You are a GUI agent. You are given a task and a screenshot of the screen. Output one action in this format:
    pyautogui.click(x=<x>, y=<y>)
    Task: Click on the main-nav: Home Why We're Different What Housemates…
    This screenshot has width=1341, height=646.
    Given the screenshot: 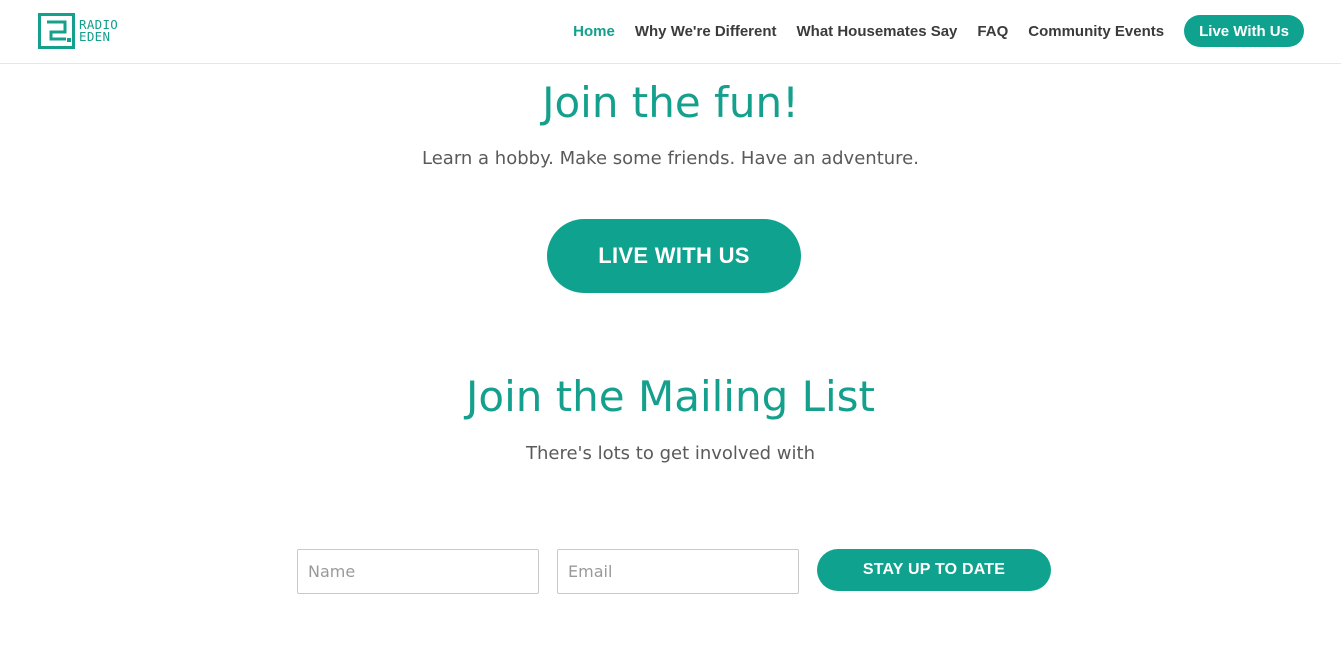 What is the action you would take?
    pyautogui.click(x=938, y=31)
    